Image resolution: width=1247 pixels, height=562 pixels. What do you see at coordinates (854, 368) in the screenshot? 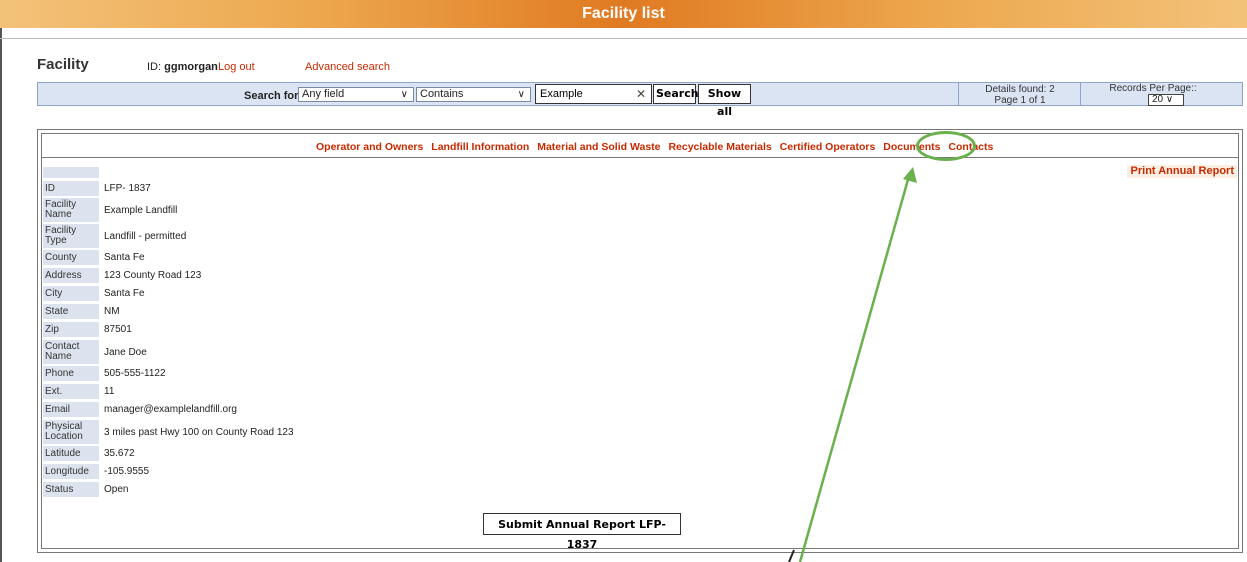
I see `arrow-line` at bounding box center [854, 368].